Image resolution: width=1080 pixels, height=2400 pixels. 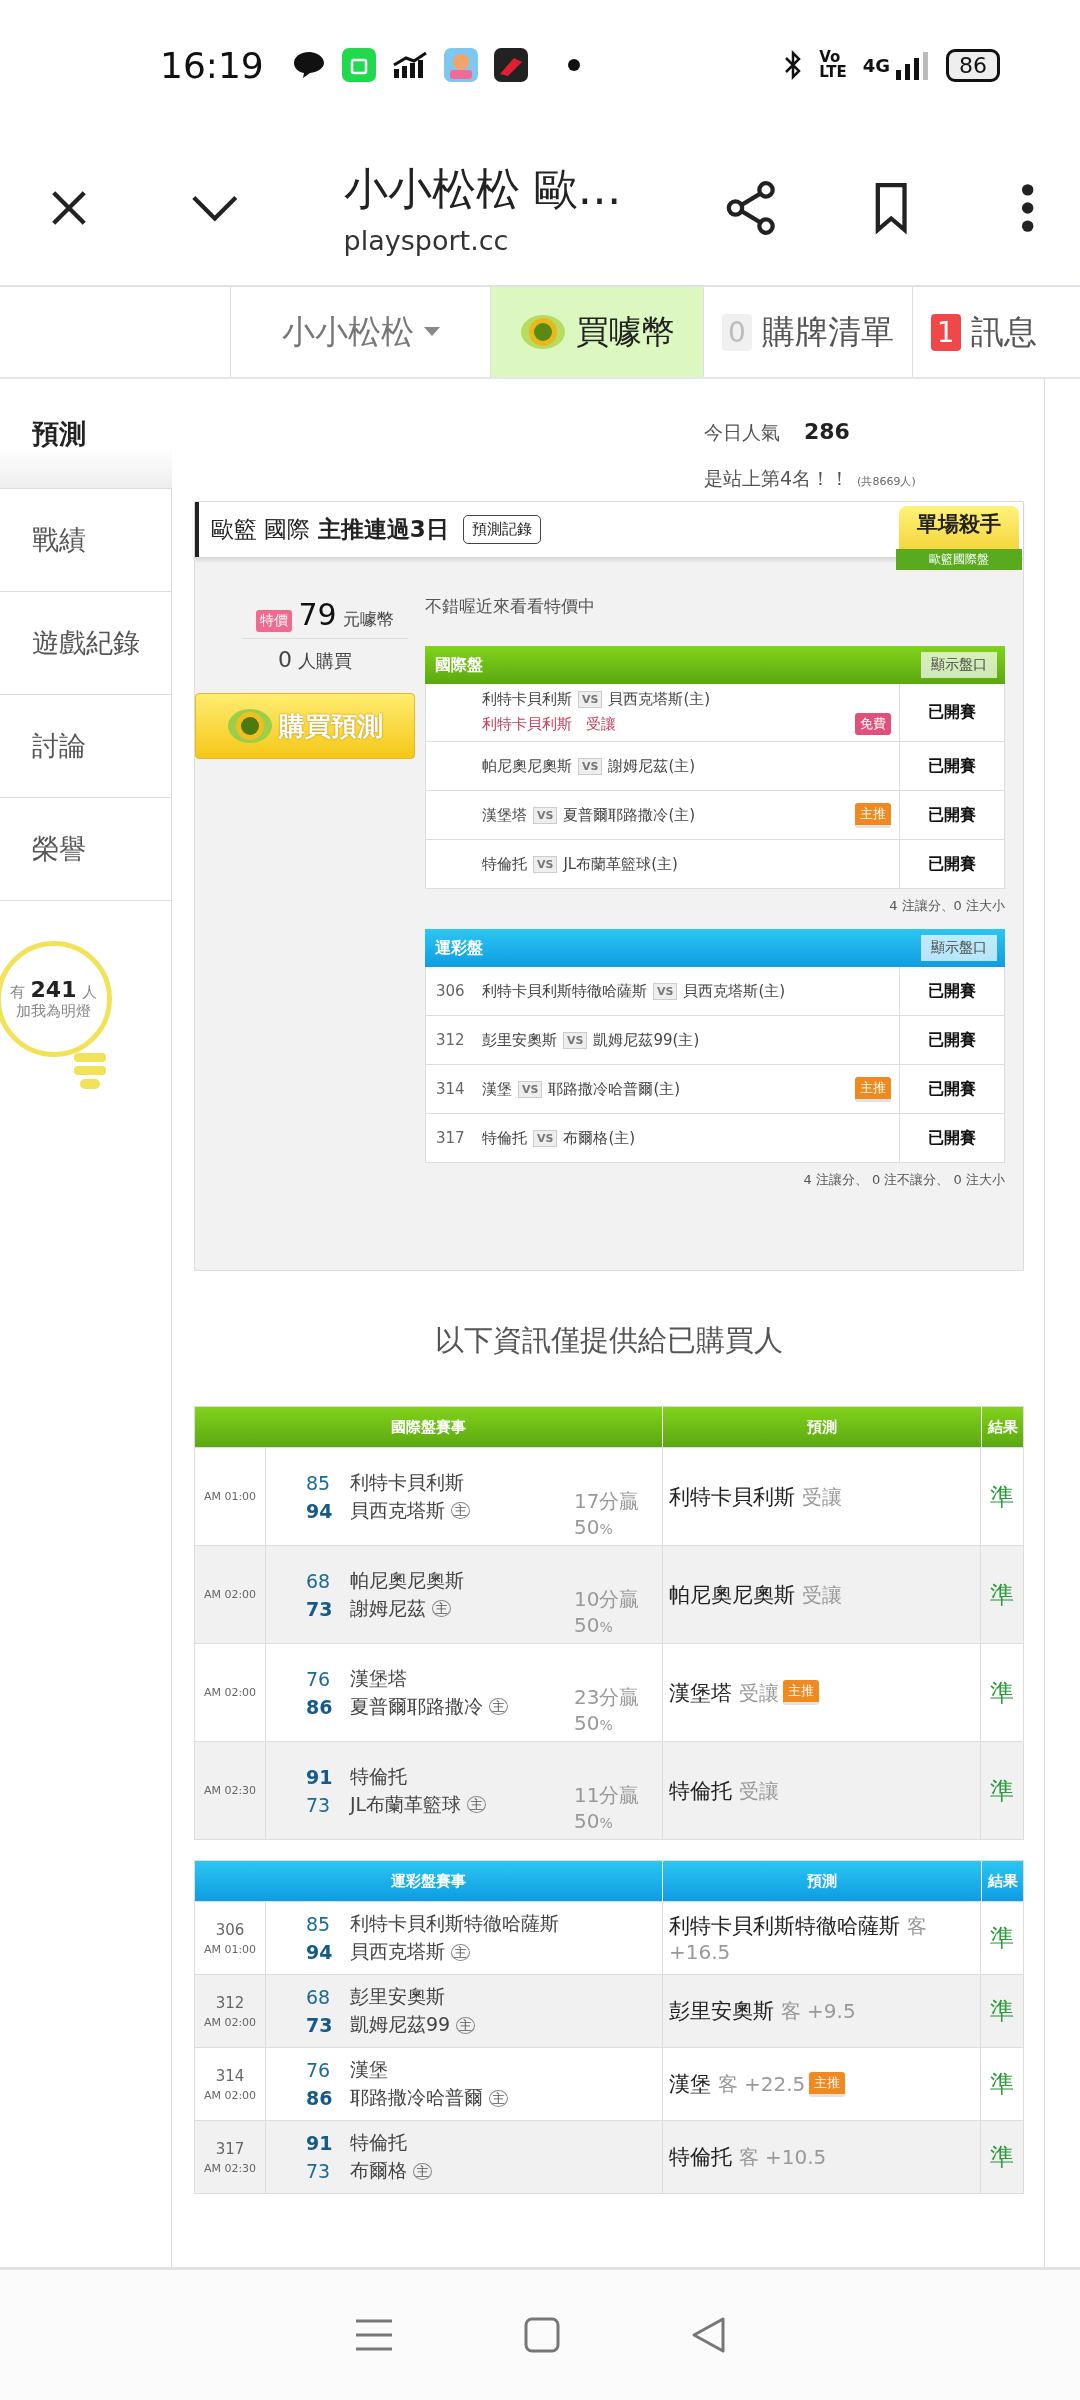 I want to click on more-icon, so click(x=1027, y=207).